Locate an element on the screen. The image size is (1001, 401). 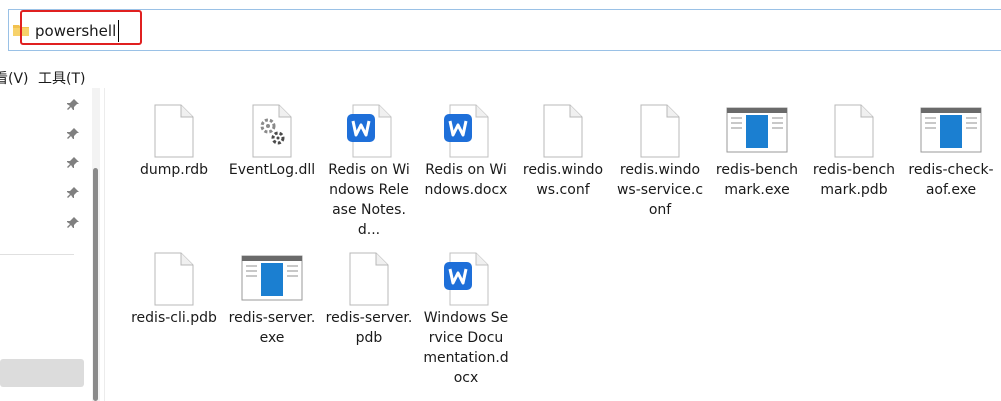
file-item: redis-server.exe is located at coordinates (272, 296).